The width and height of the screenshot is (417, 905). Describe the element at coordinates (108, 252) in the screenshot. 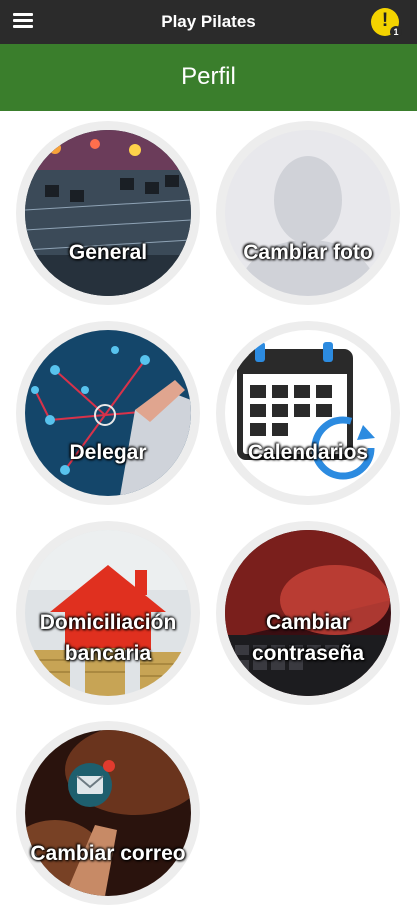

I see `tile-label: General` at that location.